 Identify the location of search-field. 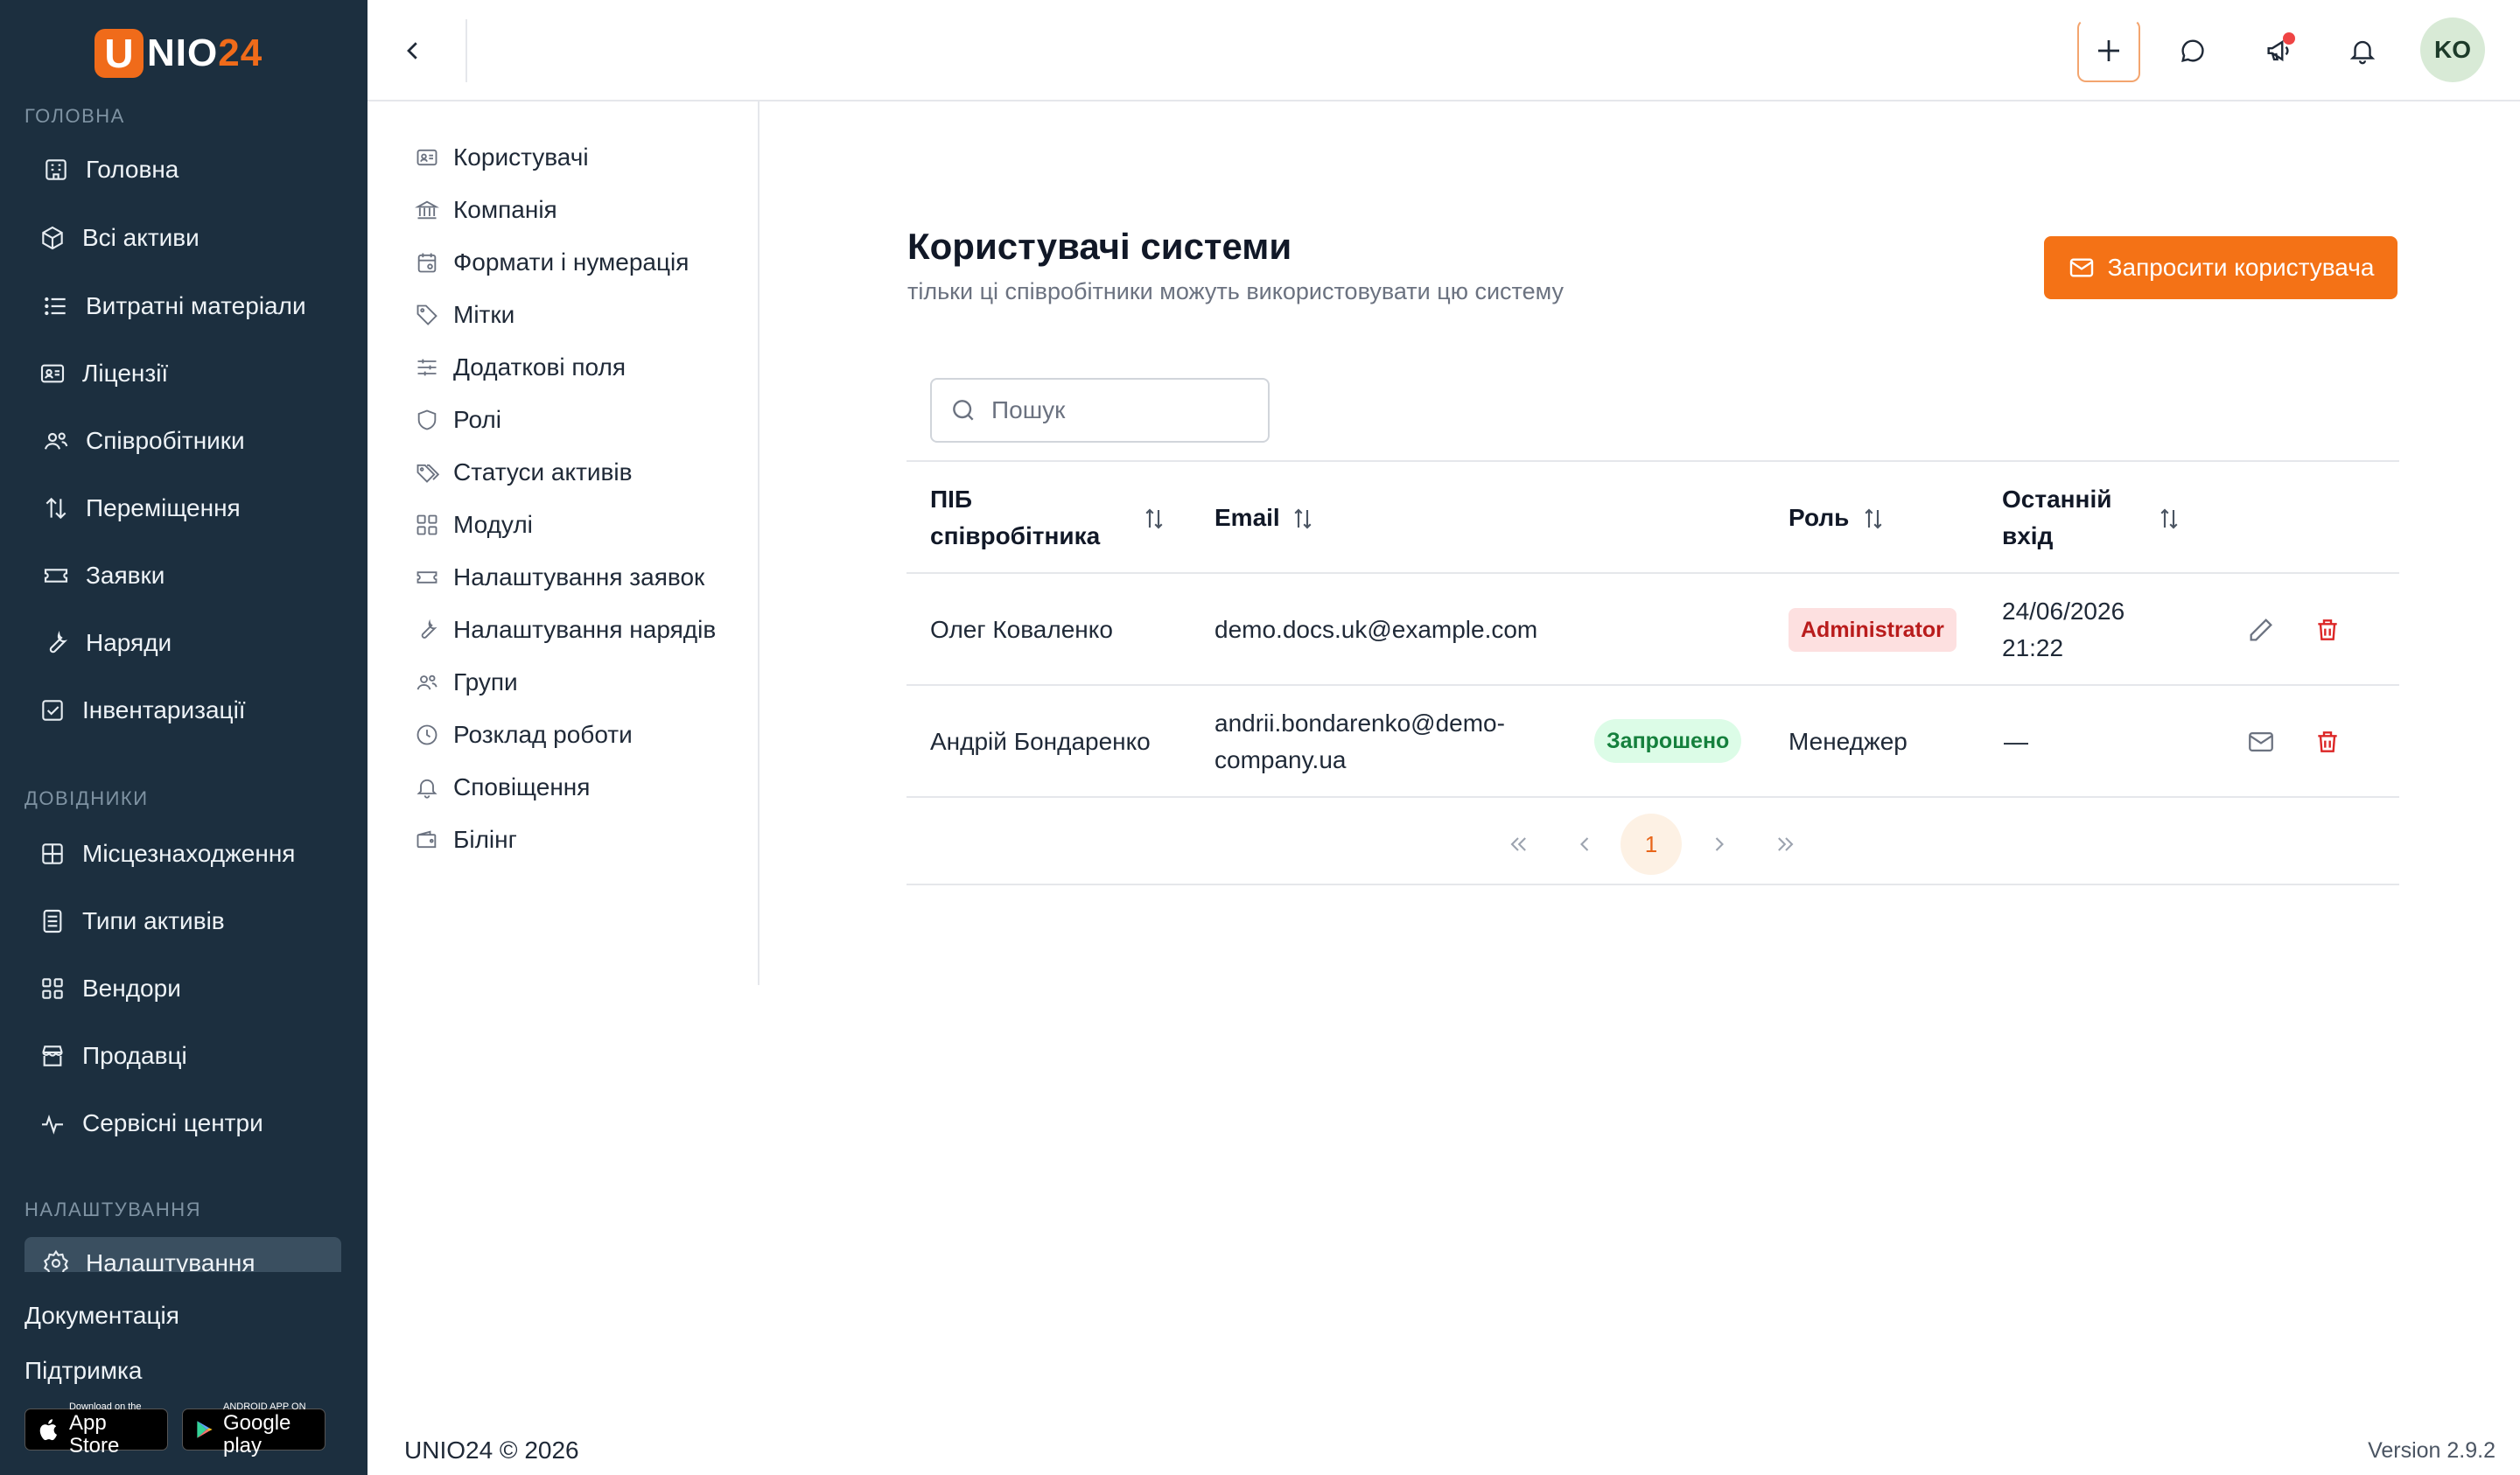
(1100, 410).